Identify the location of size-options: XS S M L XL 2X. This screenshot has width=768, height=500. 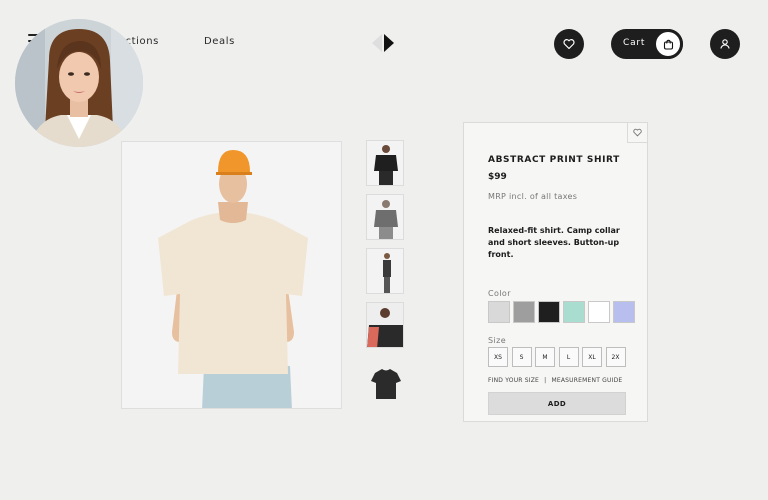
(558, 357).